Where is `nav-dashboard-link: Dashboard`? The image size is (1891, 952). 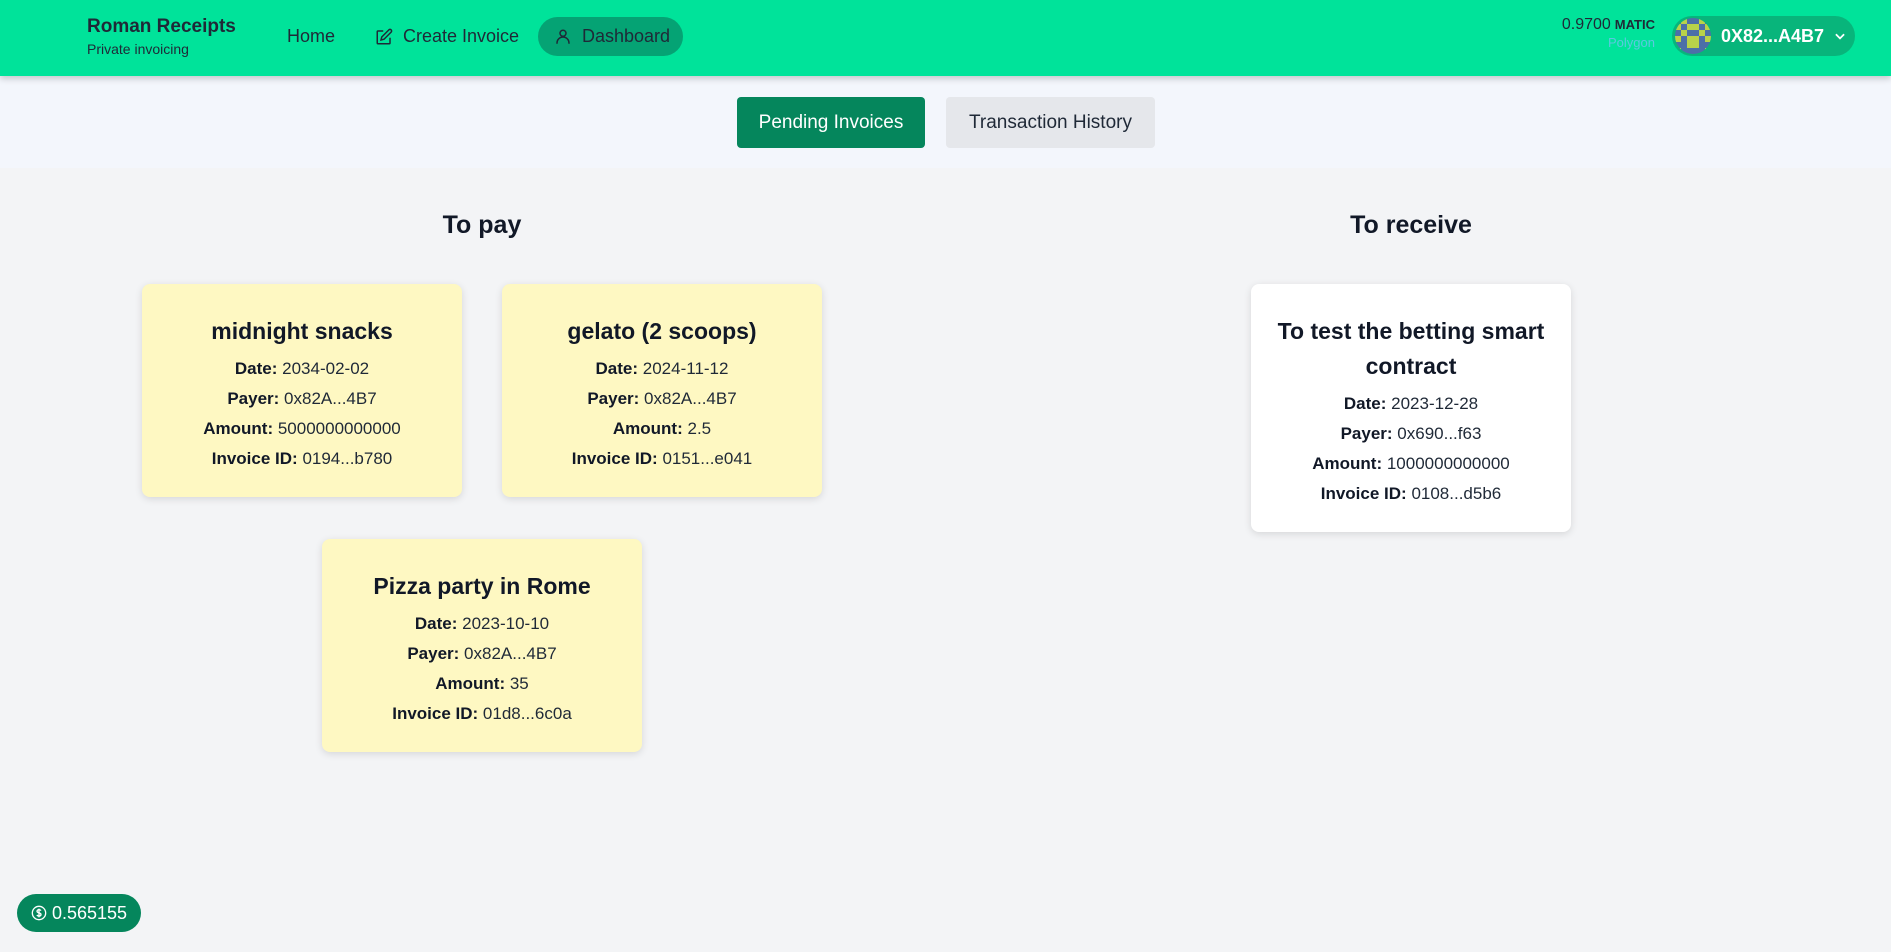 nav-dashboard-link: Dashboard is located at coordinates (610, 36).